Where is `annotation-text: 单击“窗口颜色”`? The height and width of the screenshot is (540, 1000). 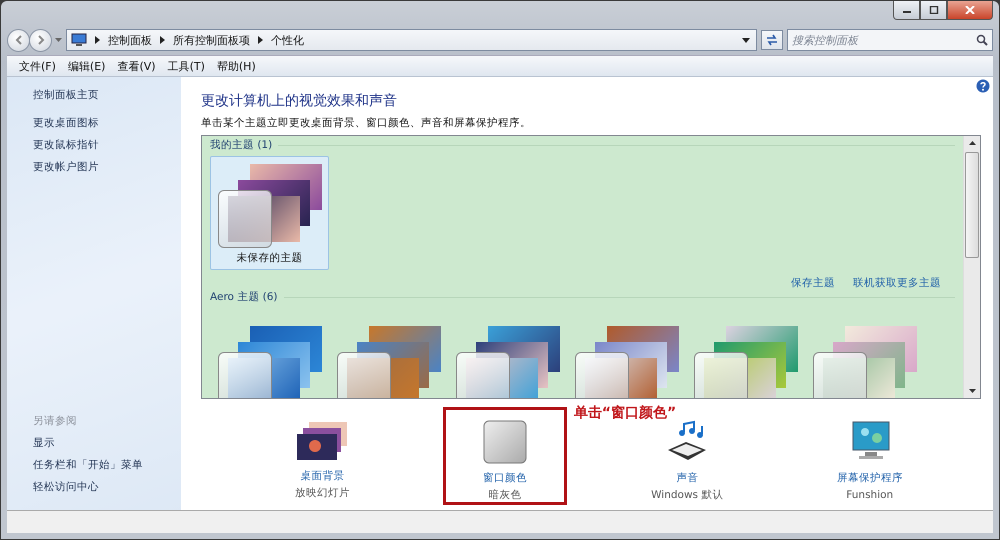
annotation-text: 单击“窗口颜色” is located at coordinates (625, 413).